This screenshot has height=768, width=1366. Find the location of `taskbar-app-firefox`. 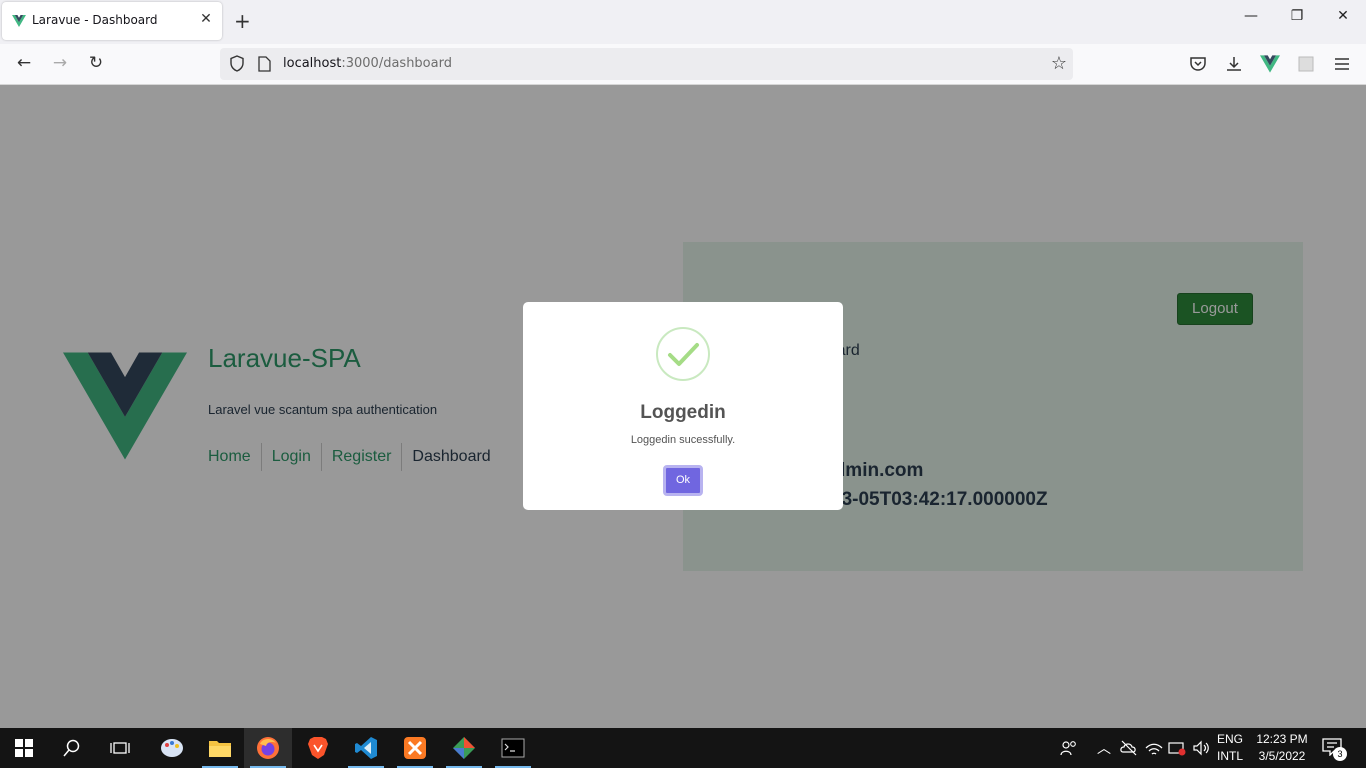

taskbar-app-firefox is located at coordinates (268, 748).